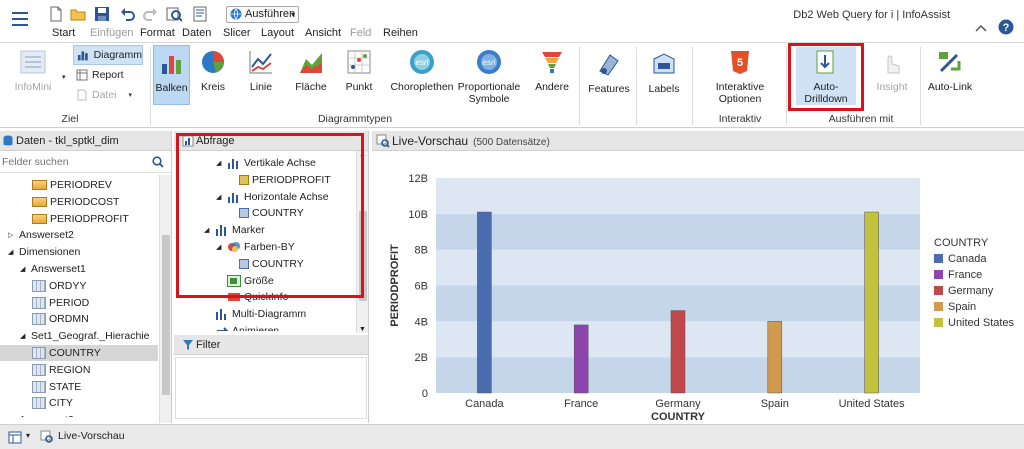 The image size is (1024, 449). I want to click on chart-type-flaeche-button: Fläche, so click(311, 71).